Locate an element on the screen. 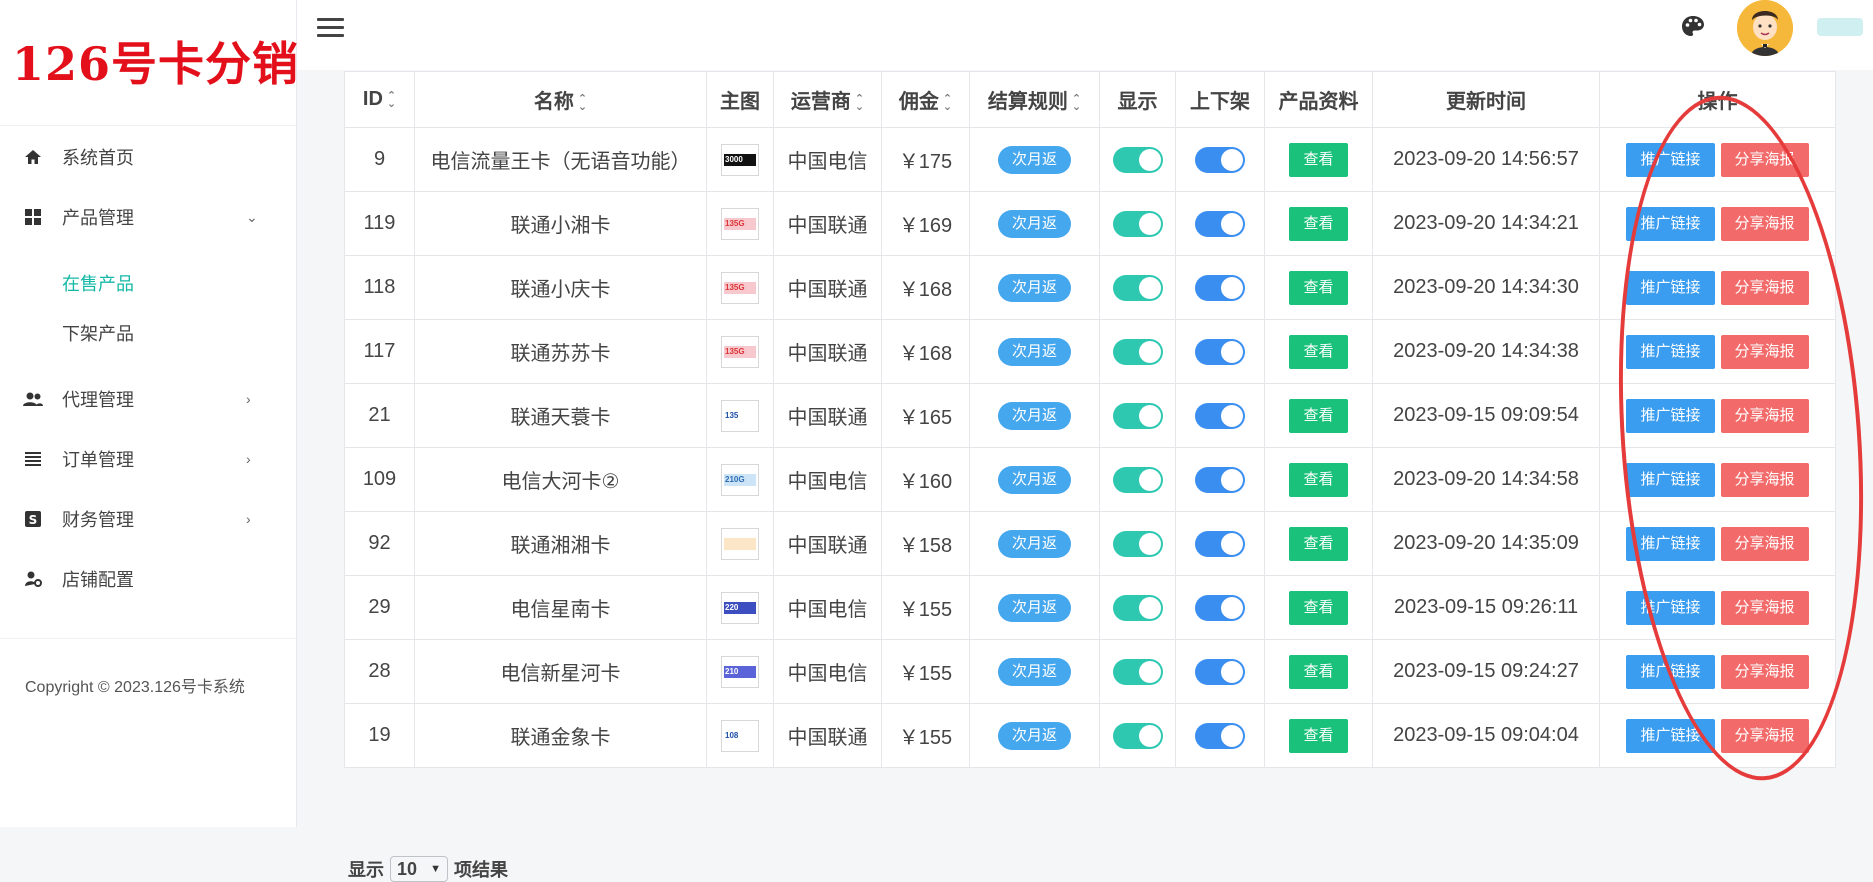 Image resolution: width=1873 pixels, height=882 pixels. product-thumbnail: 210G is located at coordinates (740, 479).